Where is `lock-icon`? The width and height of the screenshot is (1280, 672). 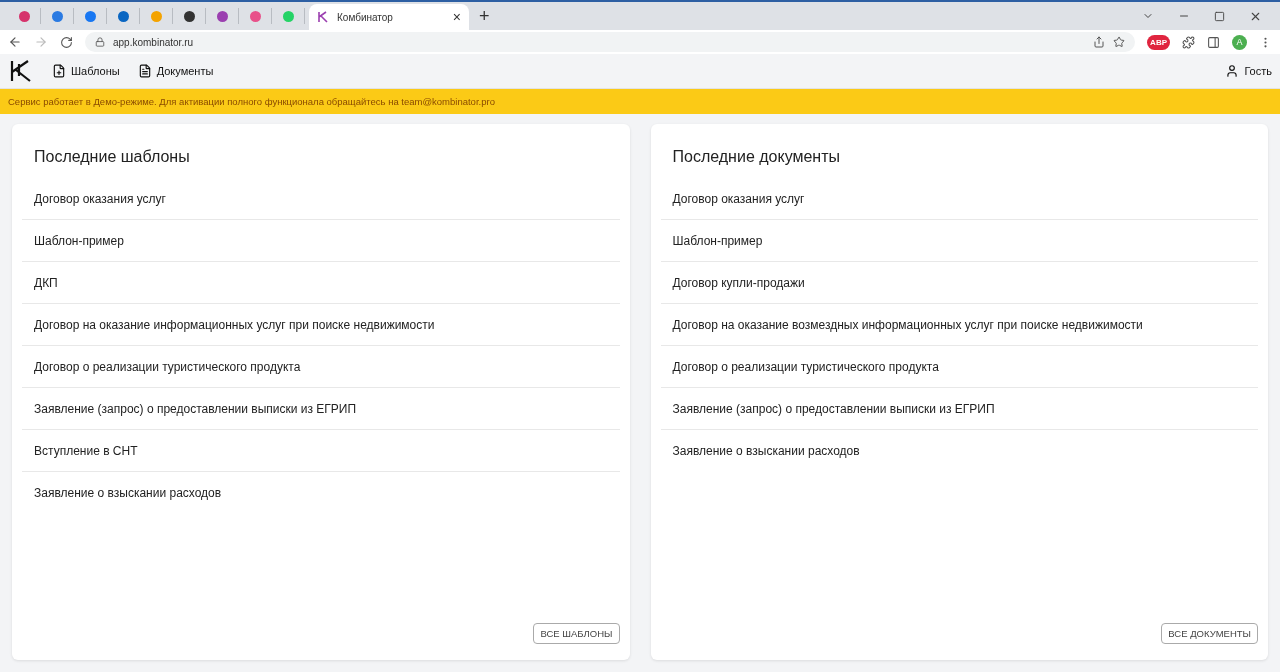 lock-icon is located at coordinates (100, 42).